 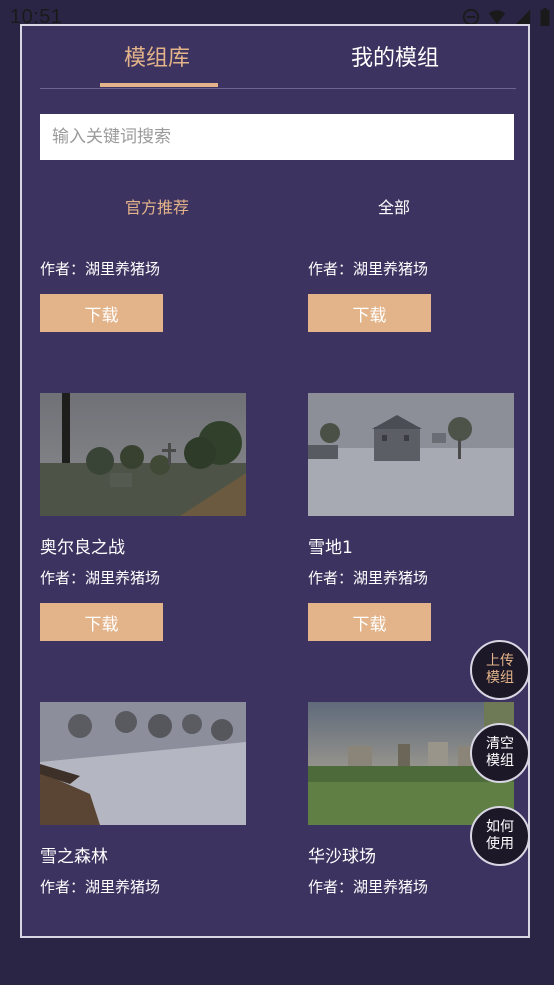 I want to click on mod-title: 雪地1, so click(x=330, y=548).